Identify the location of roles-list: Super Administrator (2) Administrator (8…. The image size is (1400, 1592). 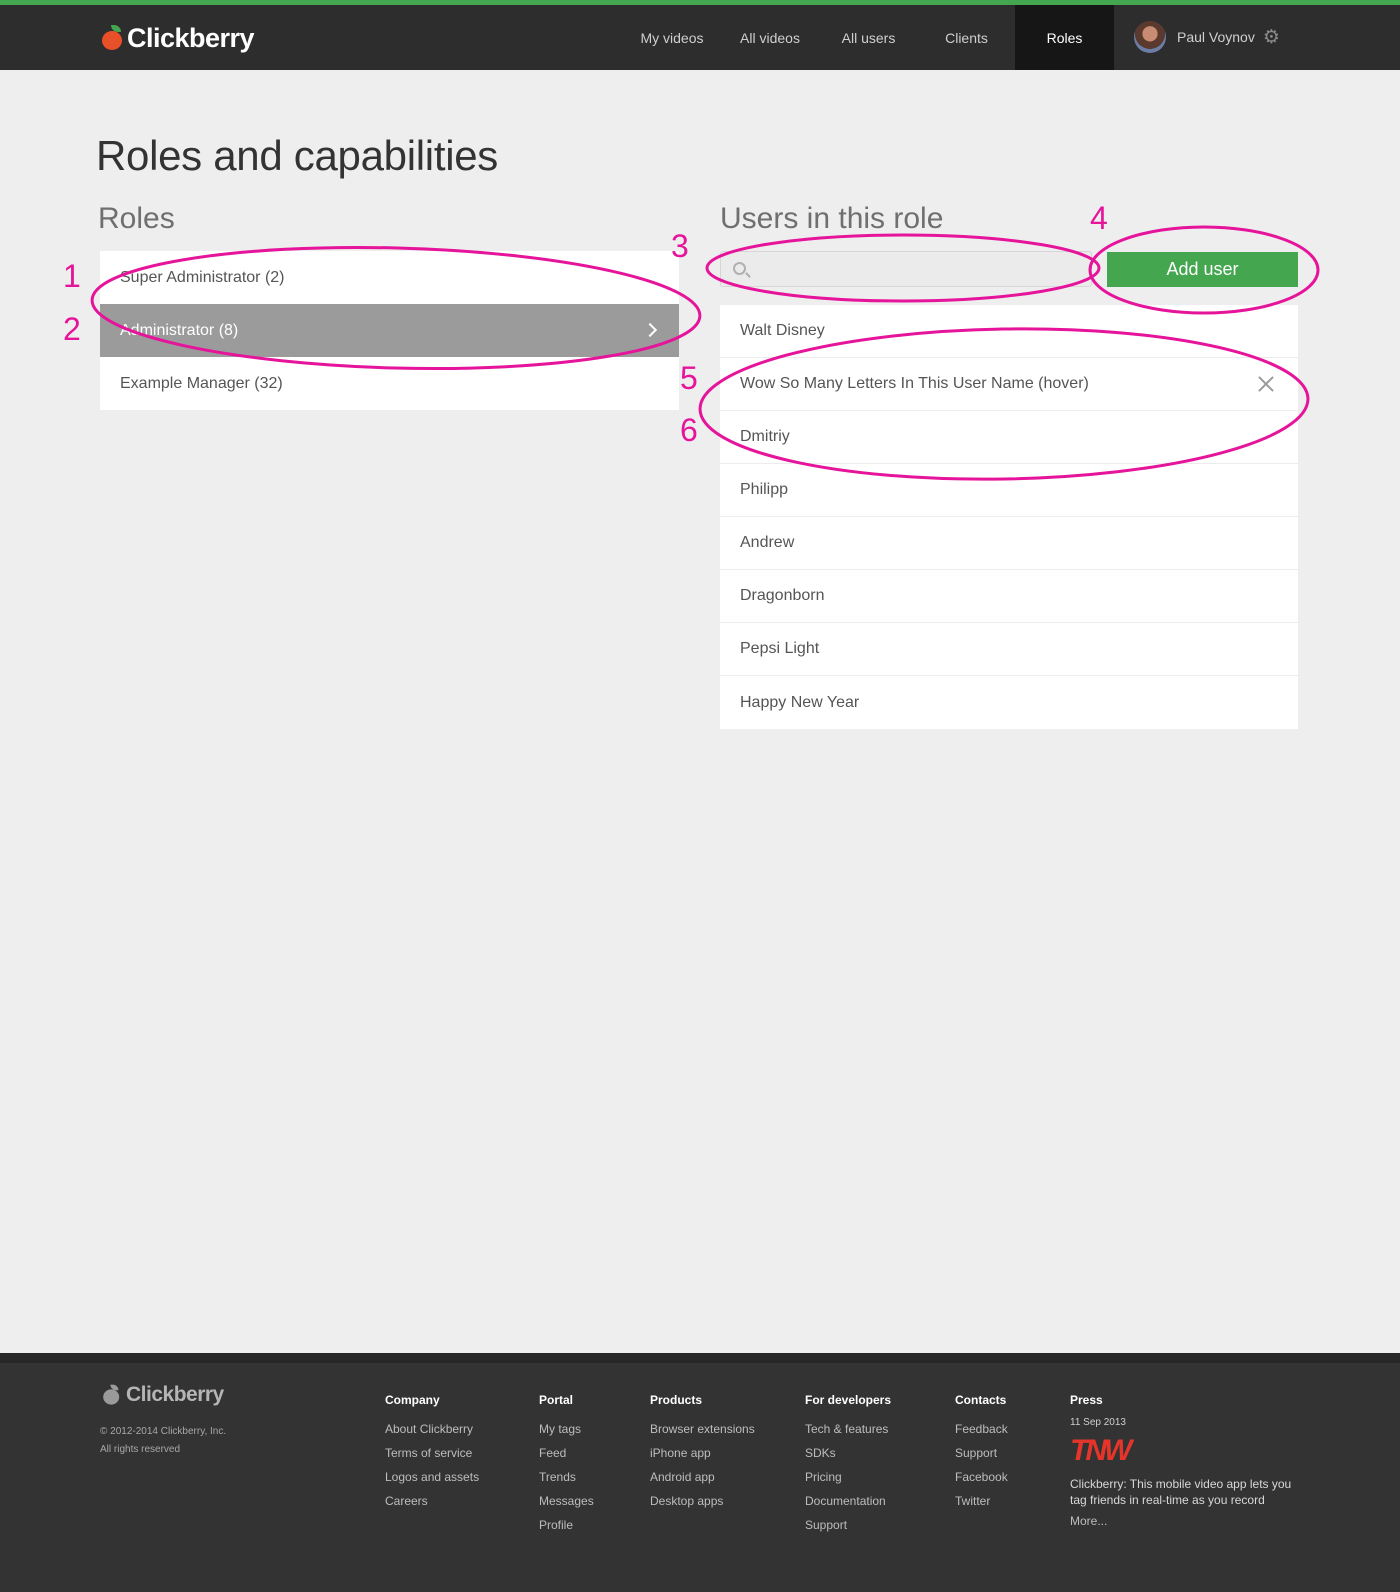
(389, 330).